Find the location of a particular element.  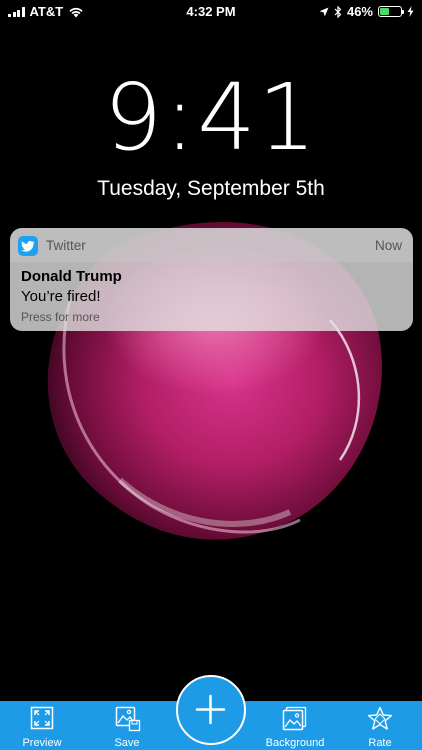

status-right: 46% is located at coordinates (366, 11).